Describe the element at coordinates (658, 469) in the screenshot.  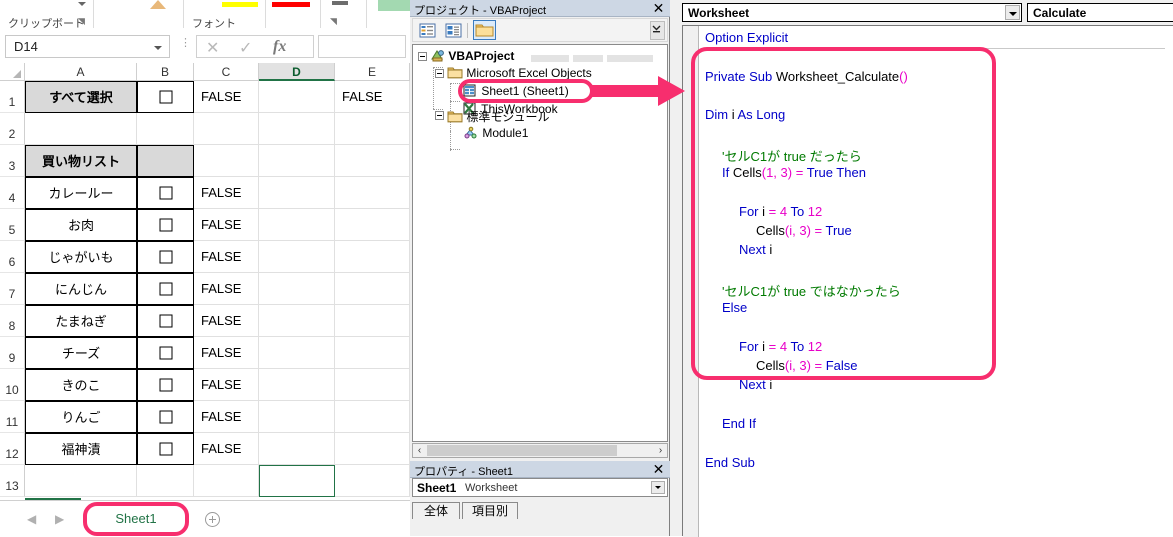
I see `properties-pane-close-icon: ✕` at that location.